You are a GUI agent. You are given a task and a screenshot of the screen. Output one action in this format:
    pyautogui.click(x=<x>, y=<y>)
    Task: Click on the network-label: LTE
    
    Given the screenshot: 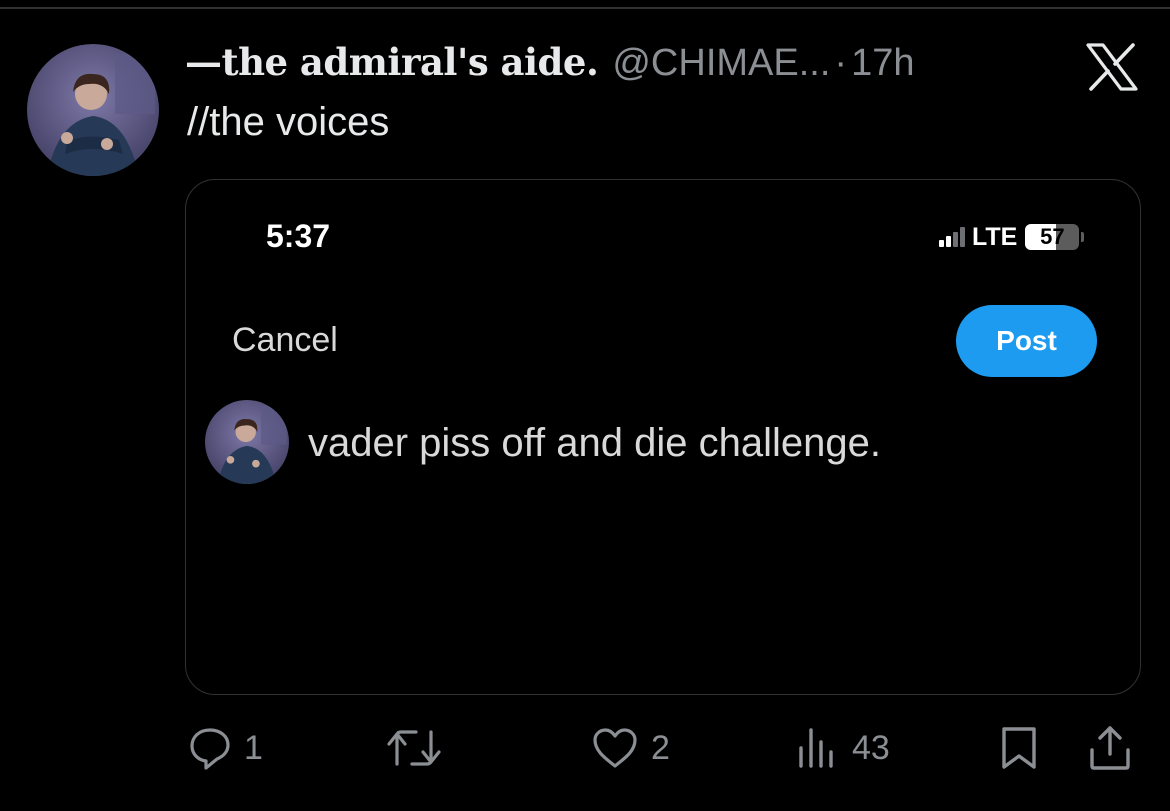 What is the action you would take?
    pyautogui.click(x=995, y=236)
    